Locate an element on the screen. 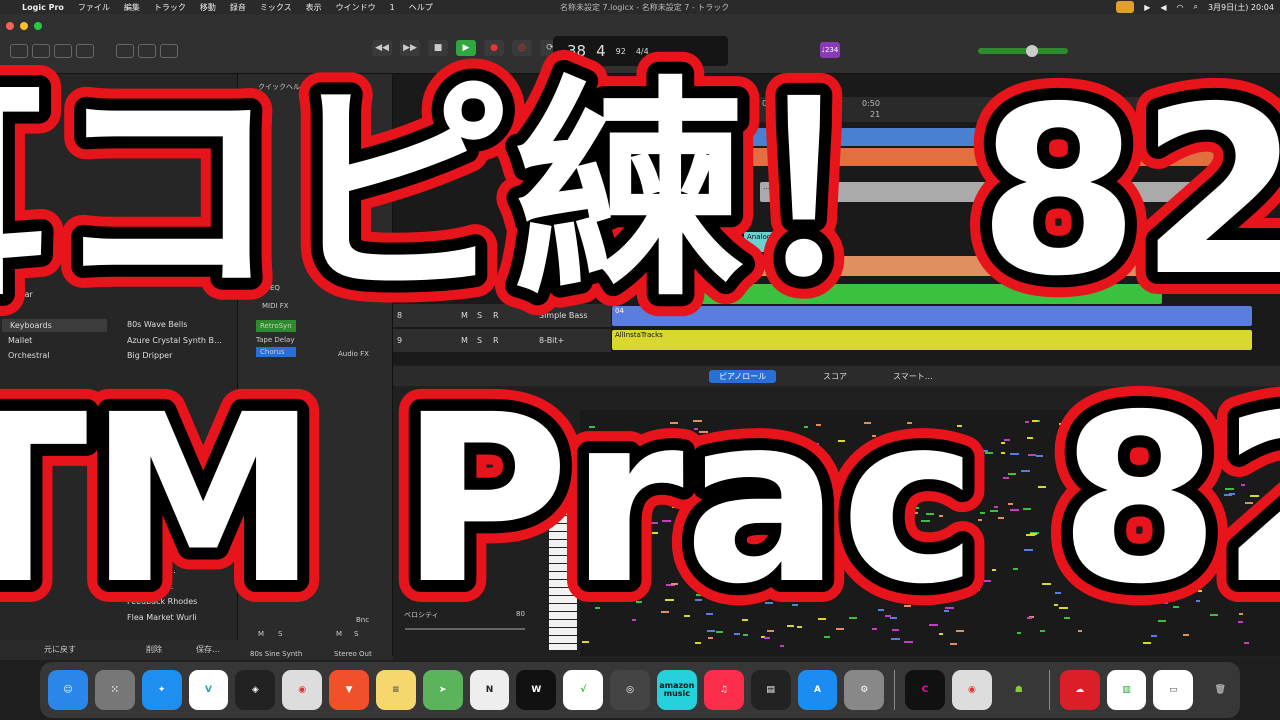 The height and width of the screenshot is (720, 1280). brightness-icon is located at coordinates (125, 51).